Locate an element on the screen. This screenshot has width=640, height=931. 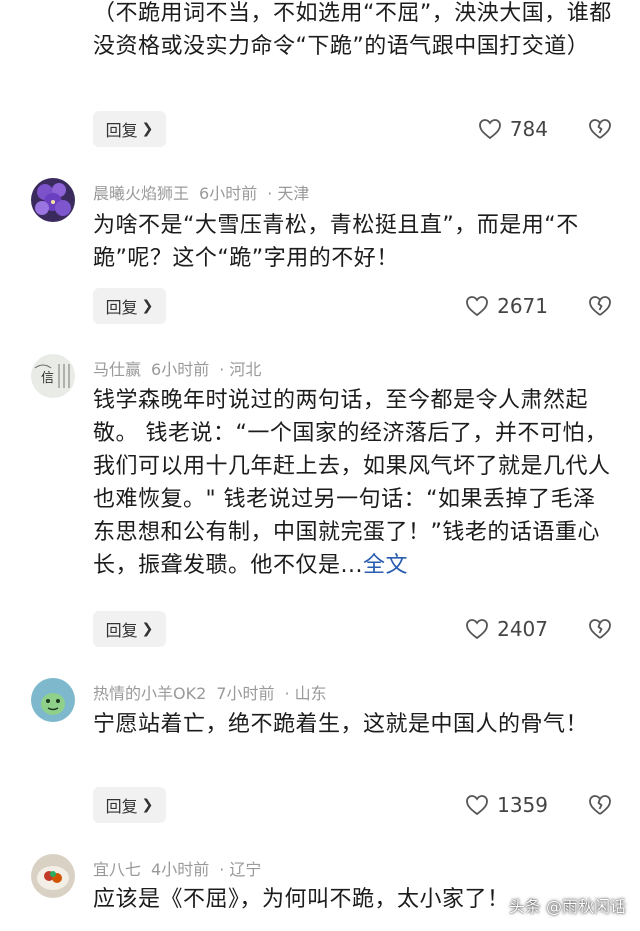
like-button: 2407 is located at coordinates (506, 629).